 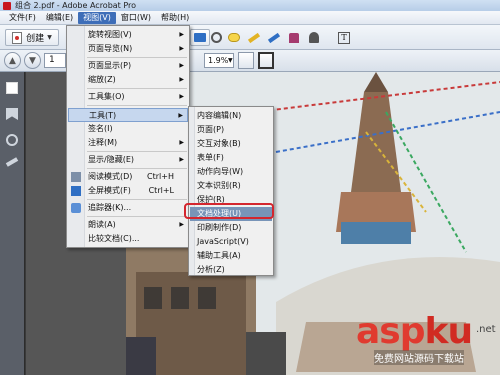 I want to click on menu-window: 窗口(W), so click(x=136, y=18).